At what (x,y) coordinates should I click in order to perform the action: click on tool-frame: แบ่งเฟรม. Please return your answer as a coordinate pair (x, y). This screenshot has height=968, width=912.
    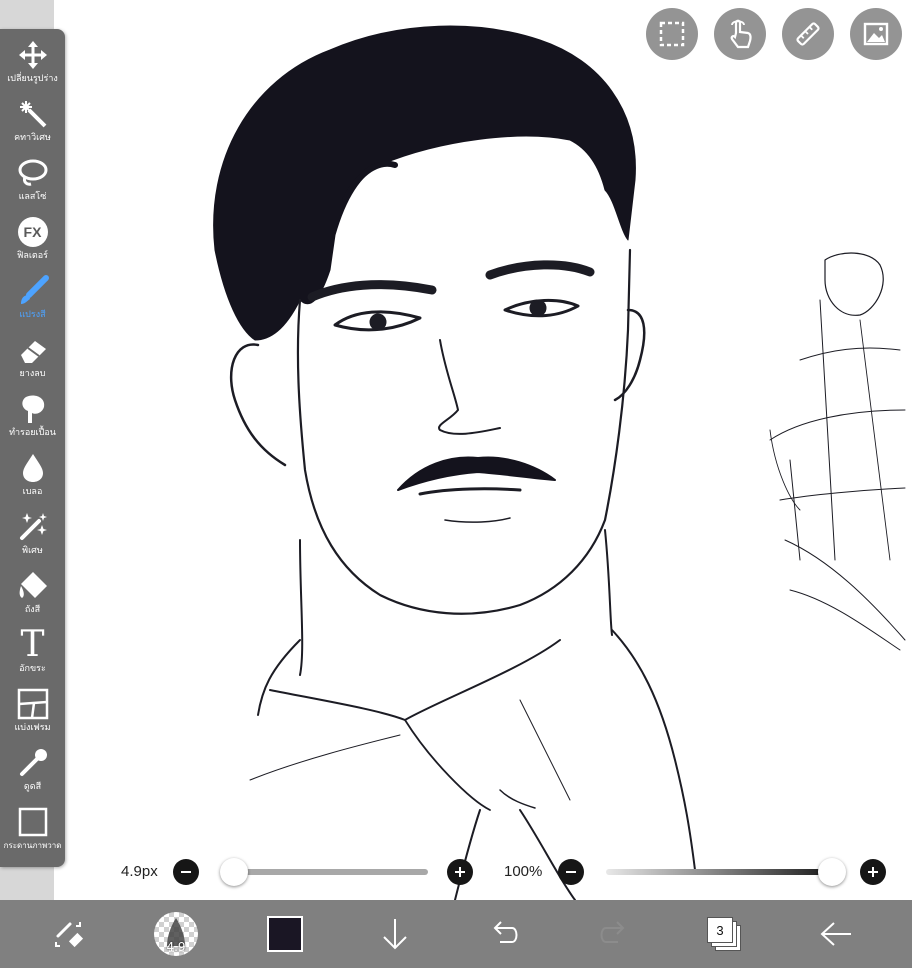
    Looking at the image, I should click on (32, 715).